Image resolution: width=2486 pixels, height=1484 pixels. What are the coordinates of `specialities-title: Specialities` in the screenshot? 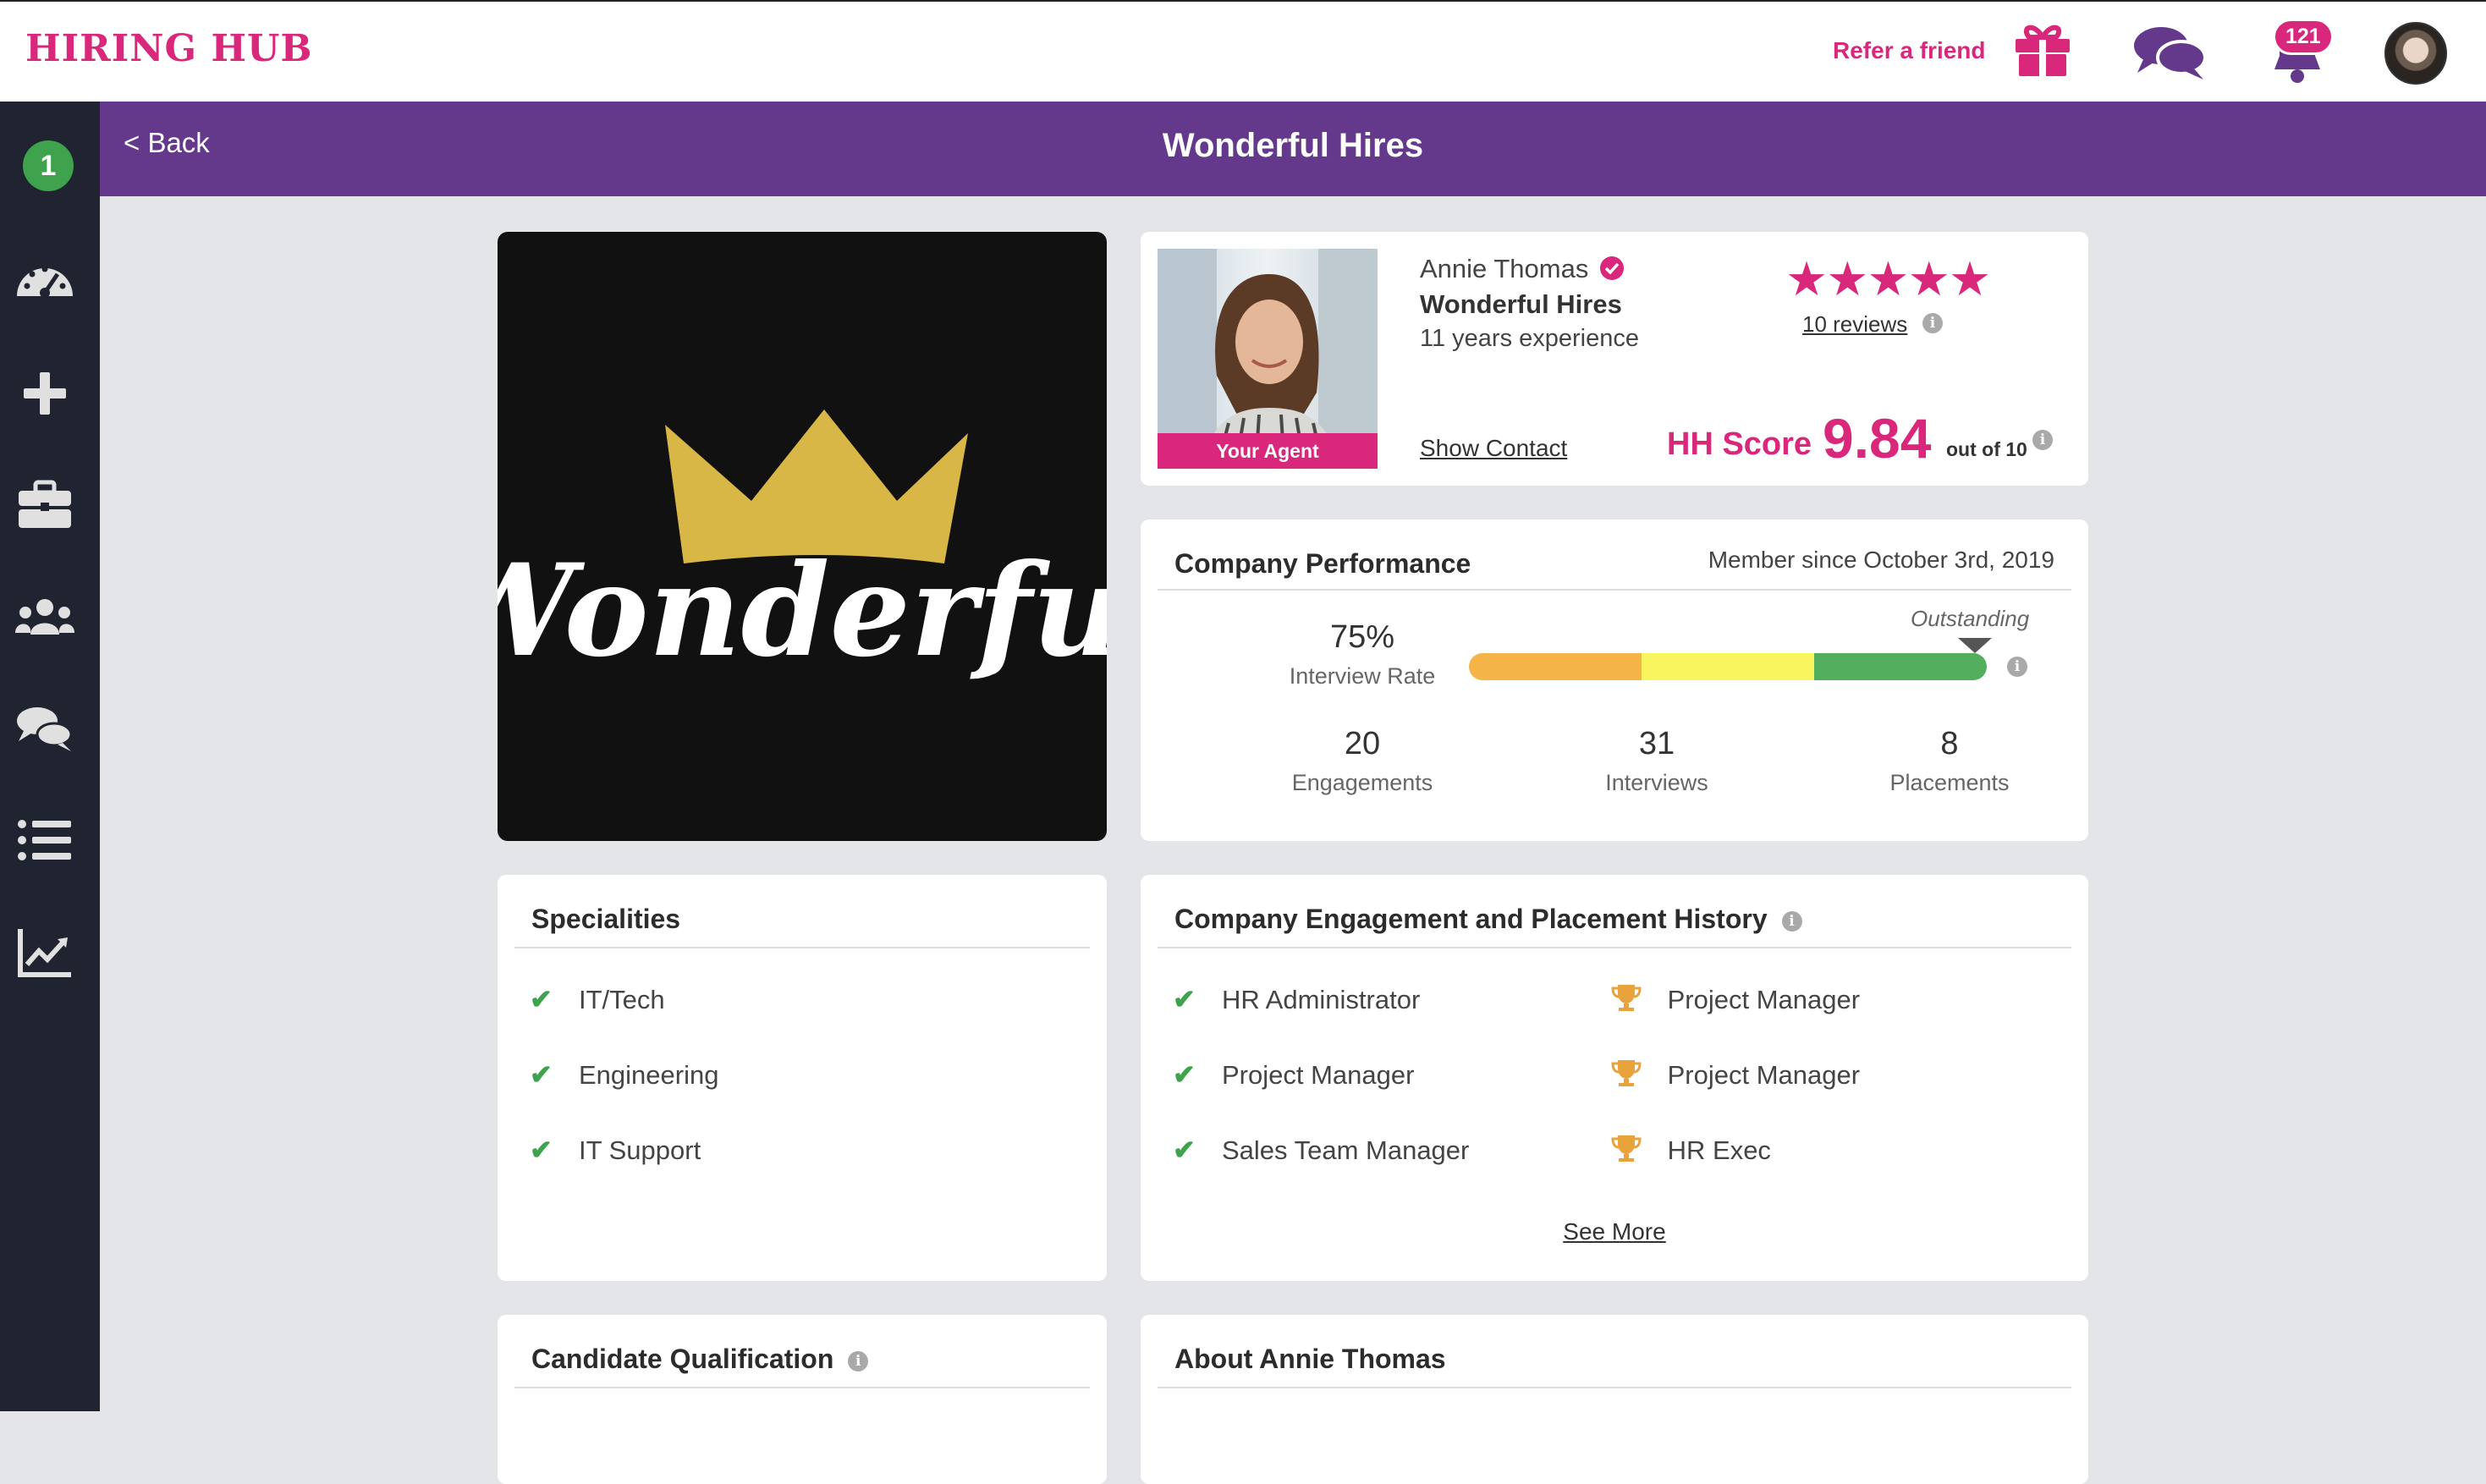 It's located at (606, 919).